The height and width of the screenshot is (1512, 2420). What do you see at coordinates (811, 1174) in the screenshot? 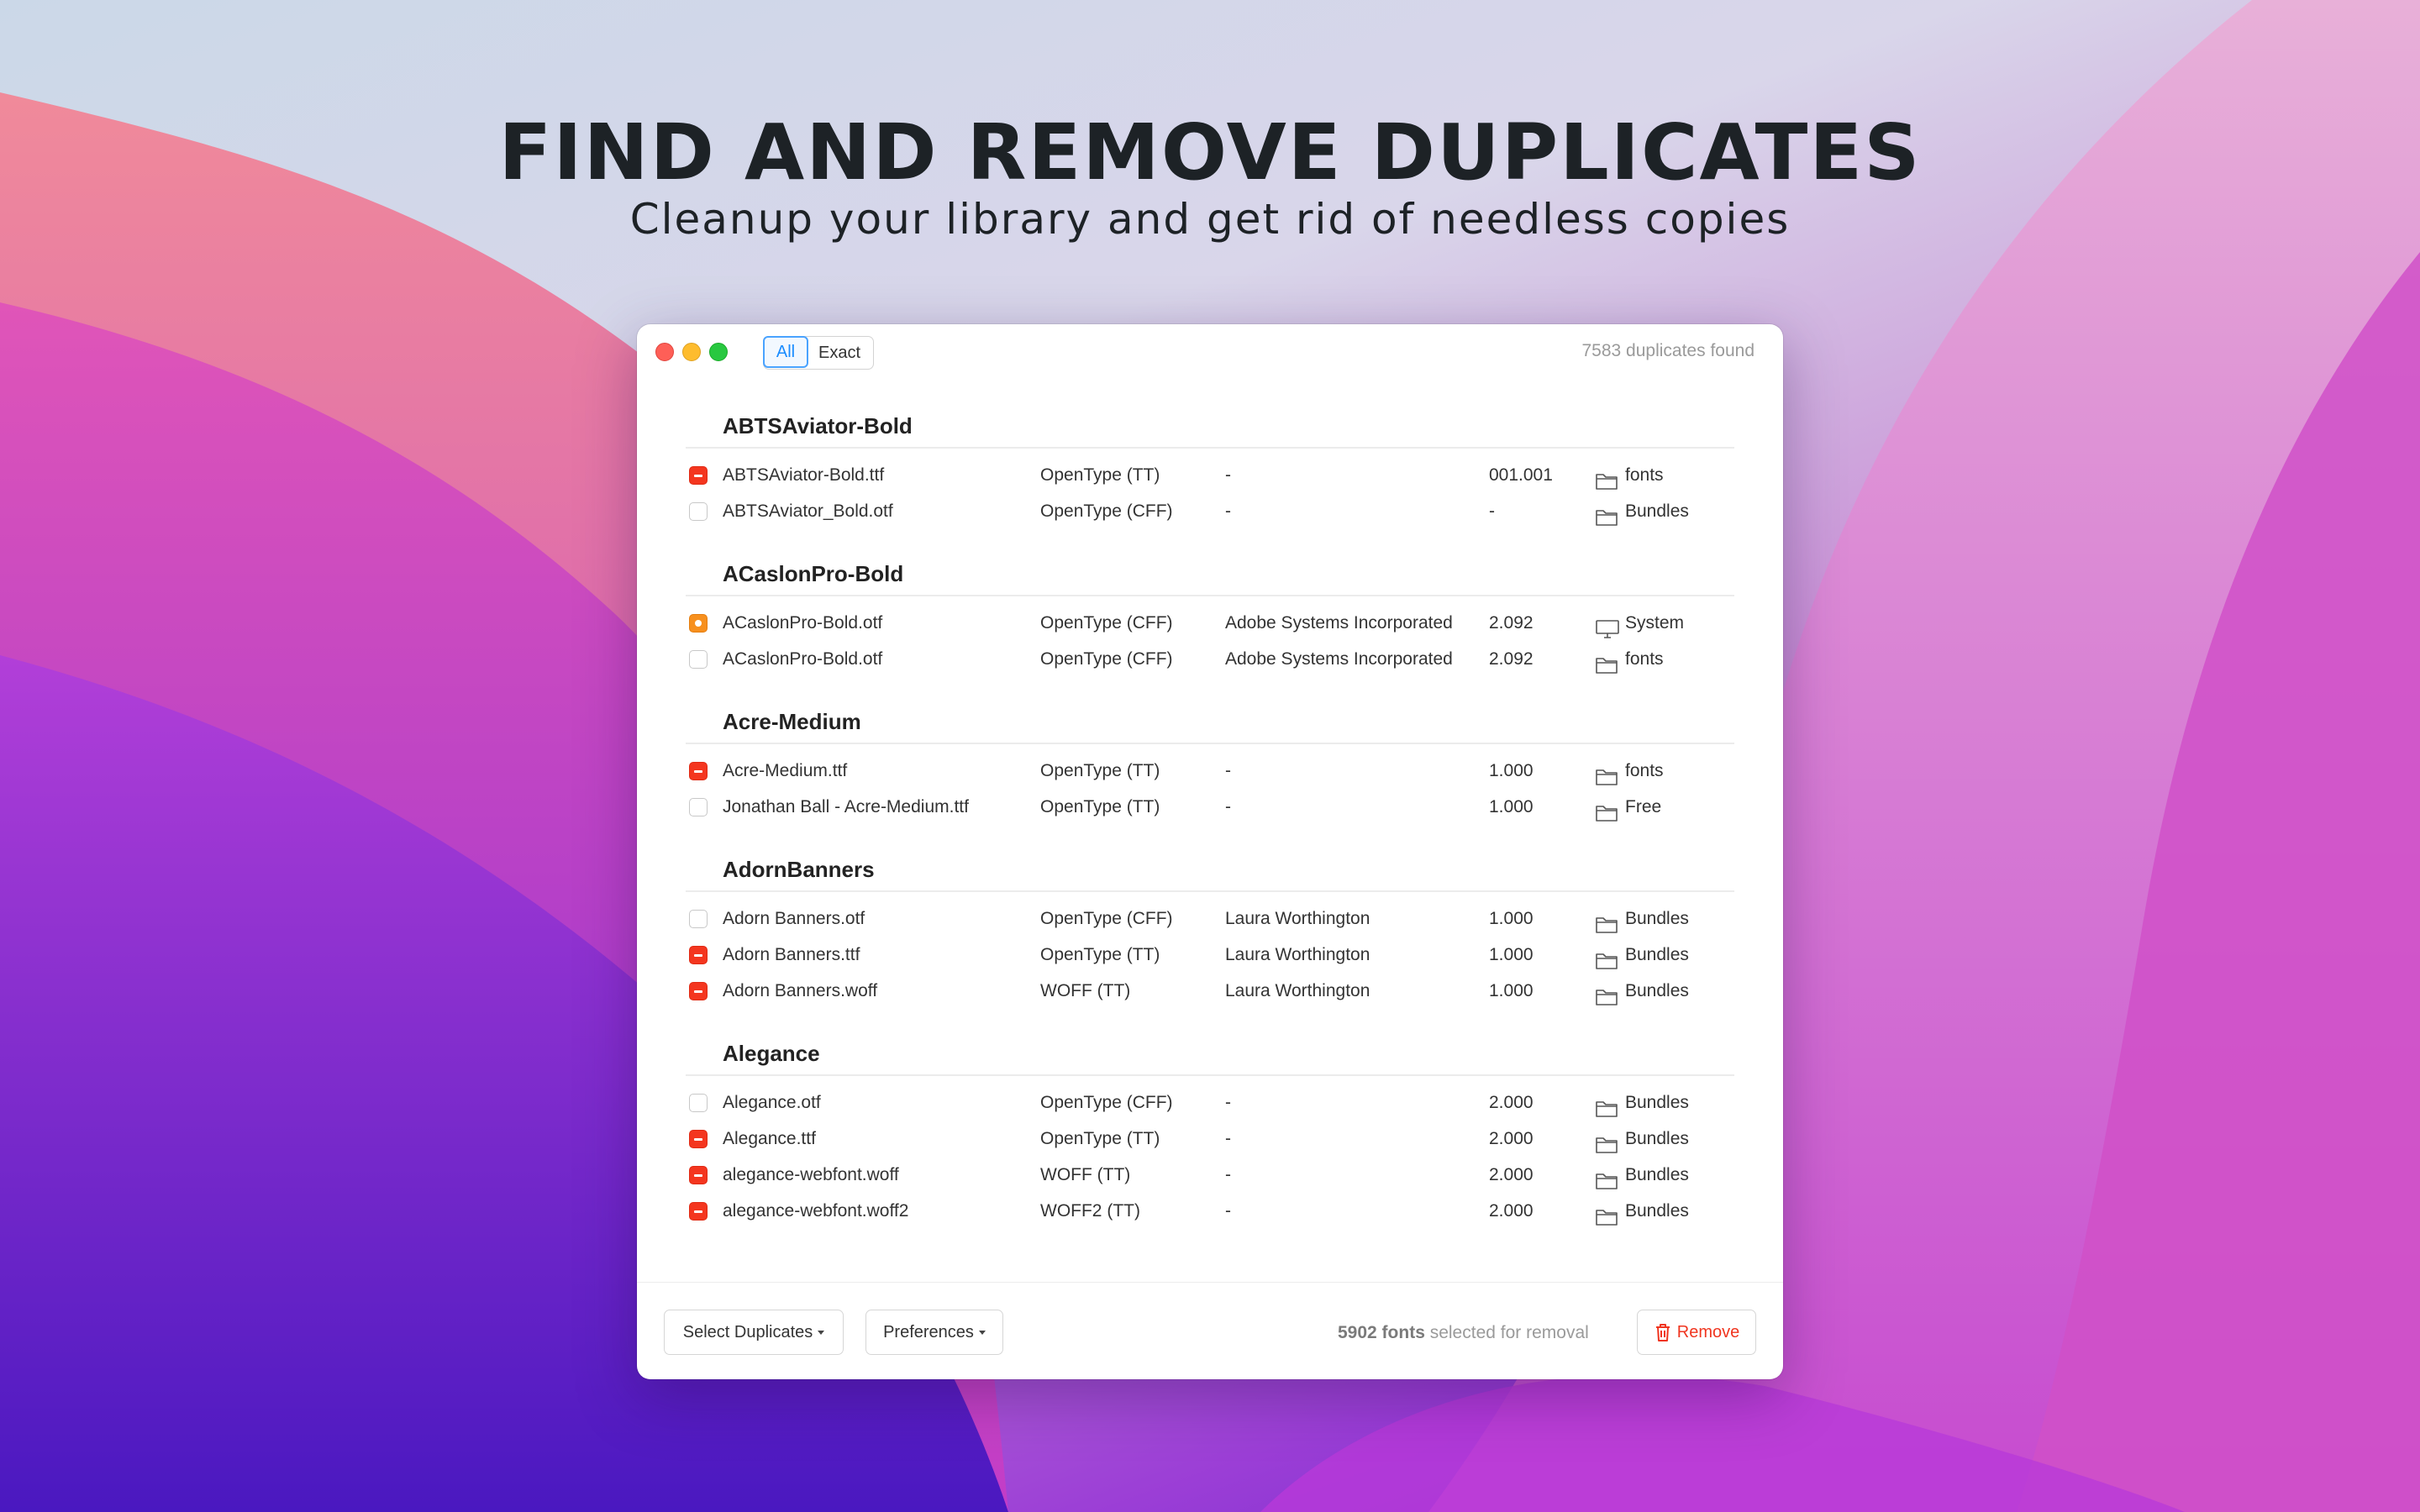
I see `font-file-name: alegance-webfont.woff` at bounding box center [811, 1174].